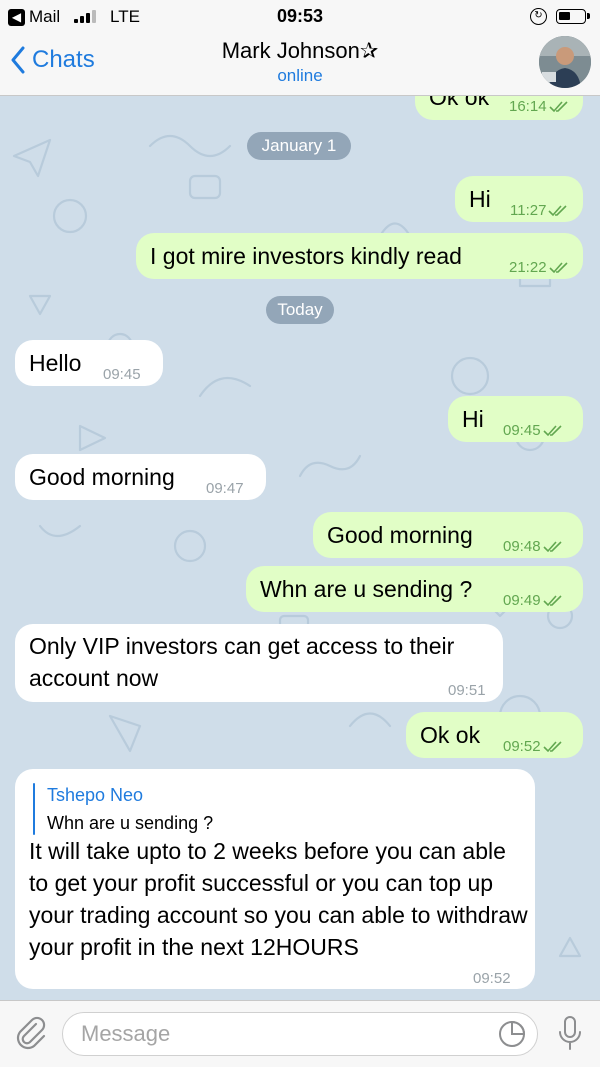 This screenshot has width=600, height=1067. I want to click on message-input, so click(300, 1034).